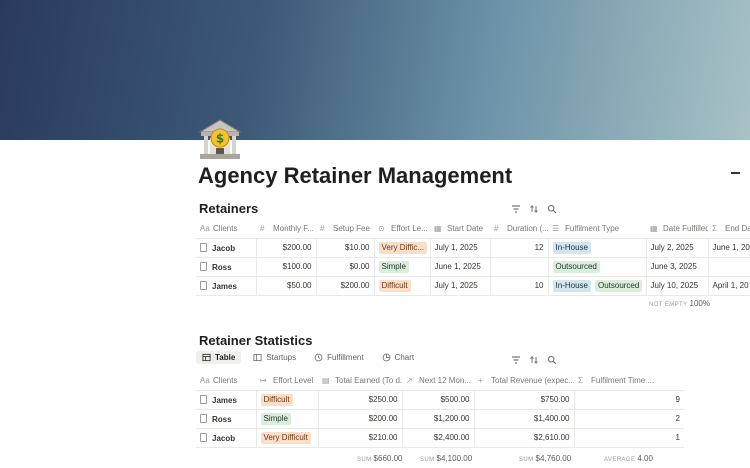 The height and width of the screenshot is (468, 750). Describe the element at coordinates (677, 229) in the screenshot. I see `column-header: ▦ Date Fulfilled` at that location.